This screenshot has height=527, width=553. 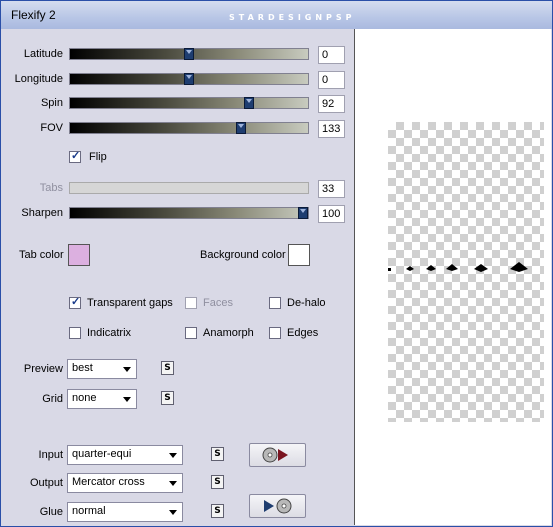 What do you see at coordinates (228, 333) in the screenshot?
I see `anamorph-label: Anamorph` at bounding box center [228, 333].